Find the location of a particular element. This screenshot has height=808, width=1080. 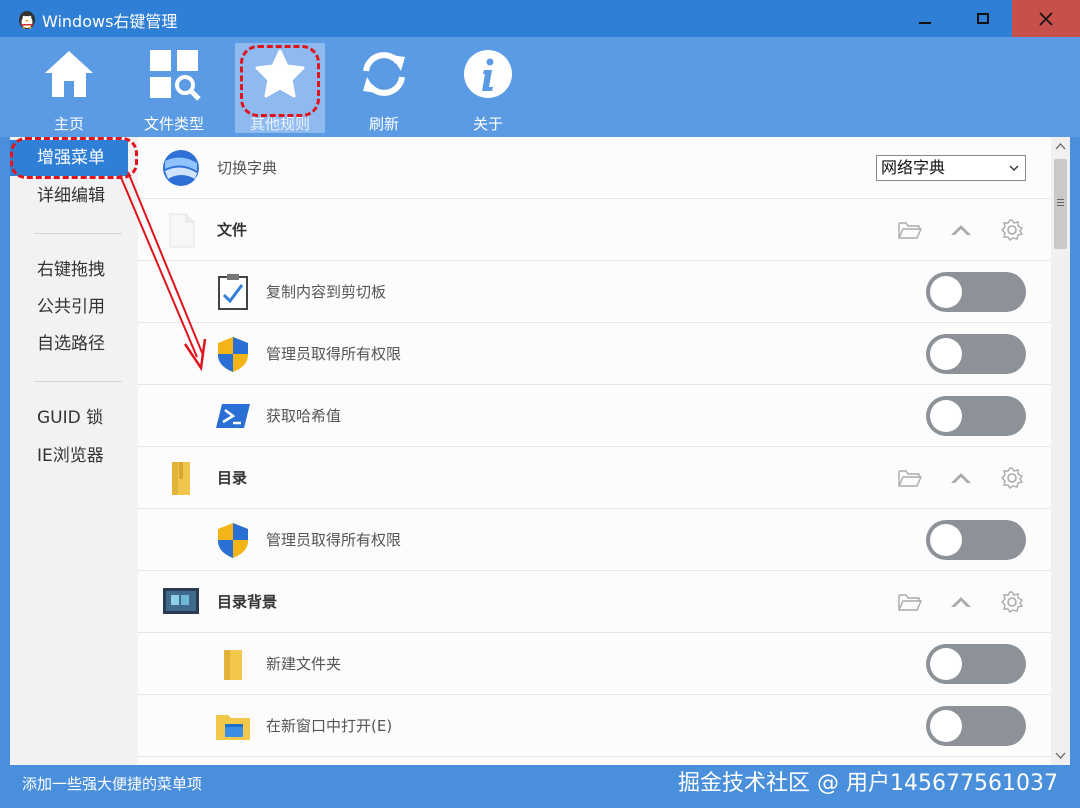

star-icon is located at coordinates (280, 73).